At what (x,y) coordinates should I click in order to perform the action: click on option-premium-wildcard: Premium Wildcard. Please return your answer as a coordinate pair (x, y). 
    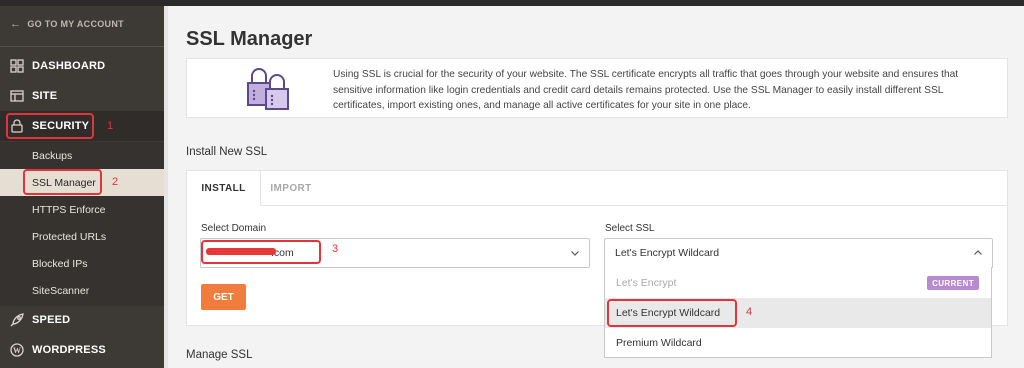
    Looking at the image, I should click on (798, 343).